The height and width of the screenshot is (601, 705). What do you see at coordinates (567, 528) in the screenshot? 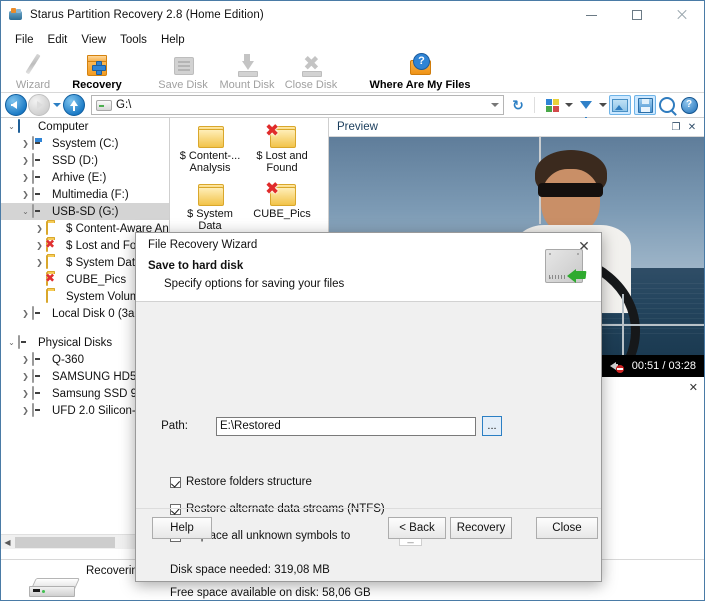
I see `close-button: Close` at bounding box center [567, 528].